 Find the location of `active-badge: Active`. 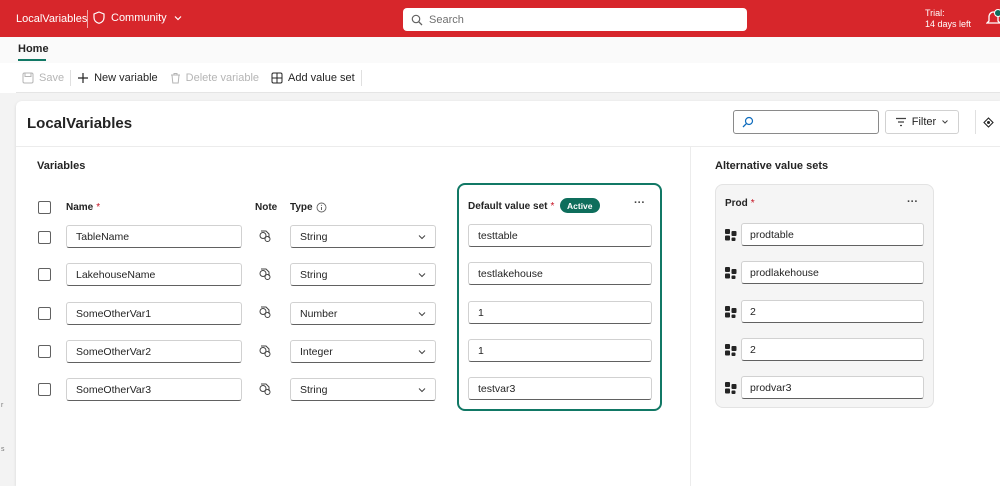

active-badge: Active is located at coordinates (580, 205).